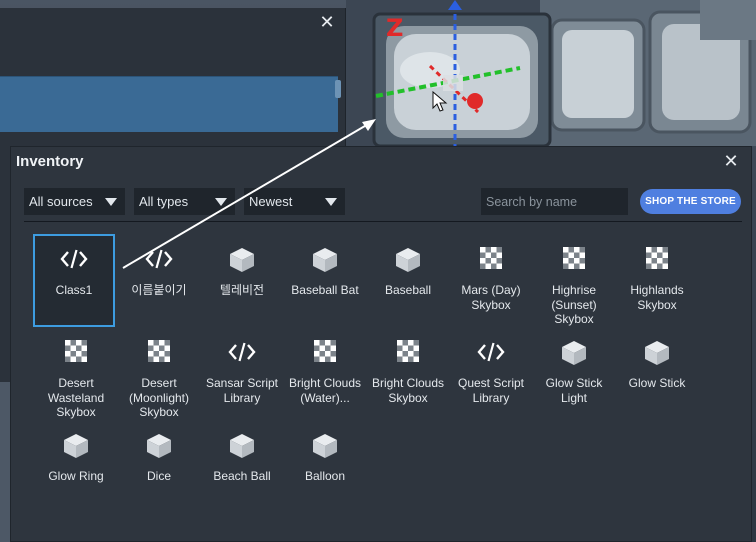  I want to click on inventory-item-label: Balloon, so click(325, 476).